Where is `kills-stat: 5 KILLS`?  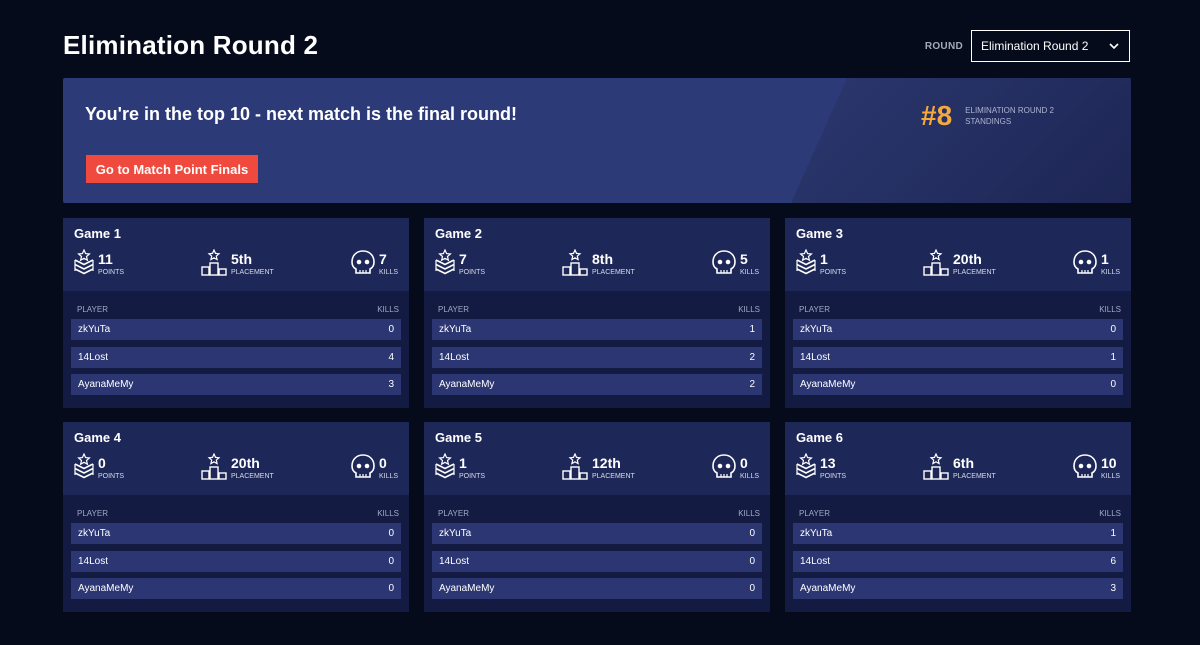 kills-stat: 5 KILLS is located at coordinates (735, 263).